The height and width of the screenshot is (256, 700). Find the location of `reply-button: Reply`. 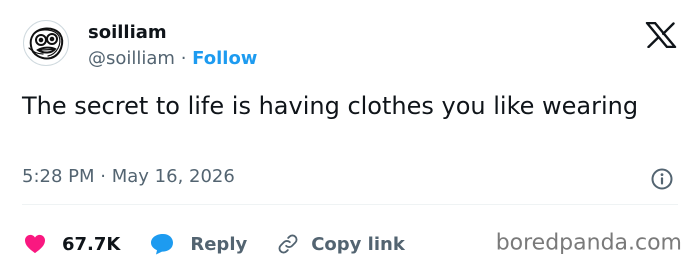

reply-button: Reply is located at coordinates (198, 244).